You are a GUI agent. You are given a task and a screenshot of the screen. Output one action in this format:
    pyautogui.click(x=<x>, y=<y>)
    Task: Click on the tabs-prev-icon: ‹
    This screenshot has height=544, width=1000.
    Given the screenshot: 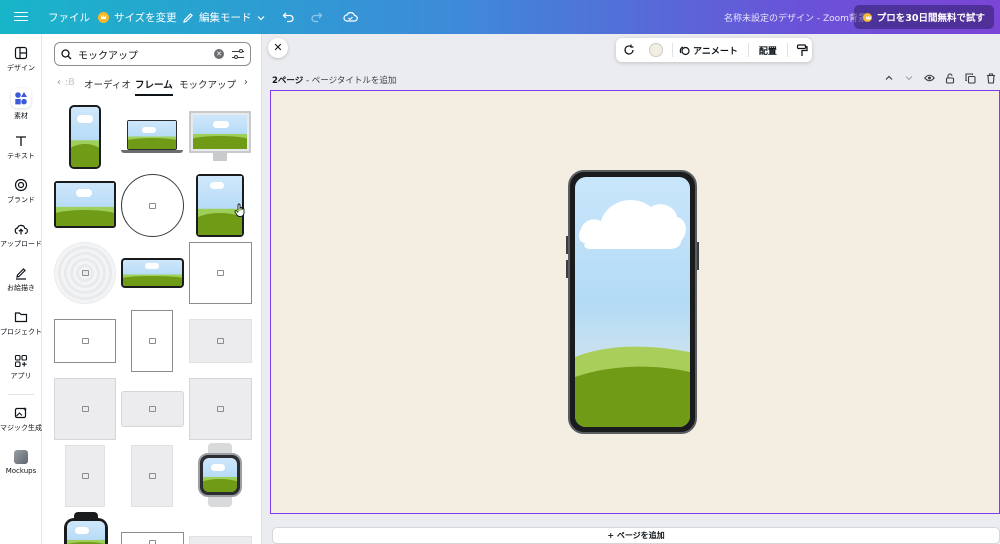 What is the action you would take?
    pyautogui.click(x=59, y=82)
    